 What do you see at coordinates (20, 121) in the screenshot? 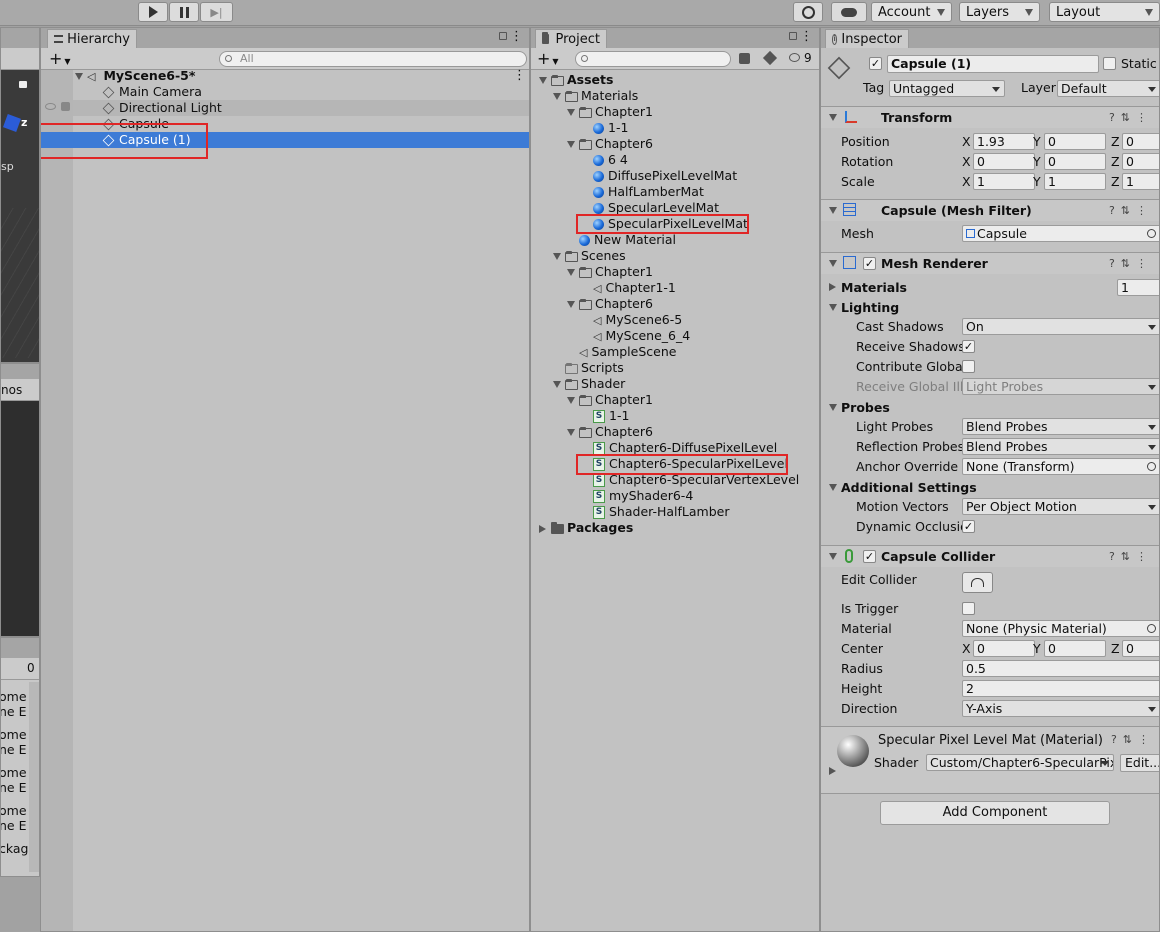
I see `scene-gizmo: z` at bounding box center [20, 121].